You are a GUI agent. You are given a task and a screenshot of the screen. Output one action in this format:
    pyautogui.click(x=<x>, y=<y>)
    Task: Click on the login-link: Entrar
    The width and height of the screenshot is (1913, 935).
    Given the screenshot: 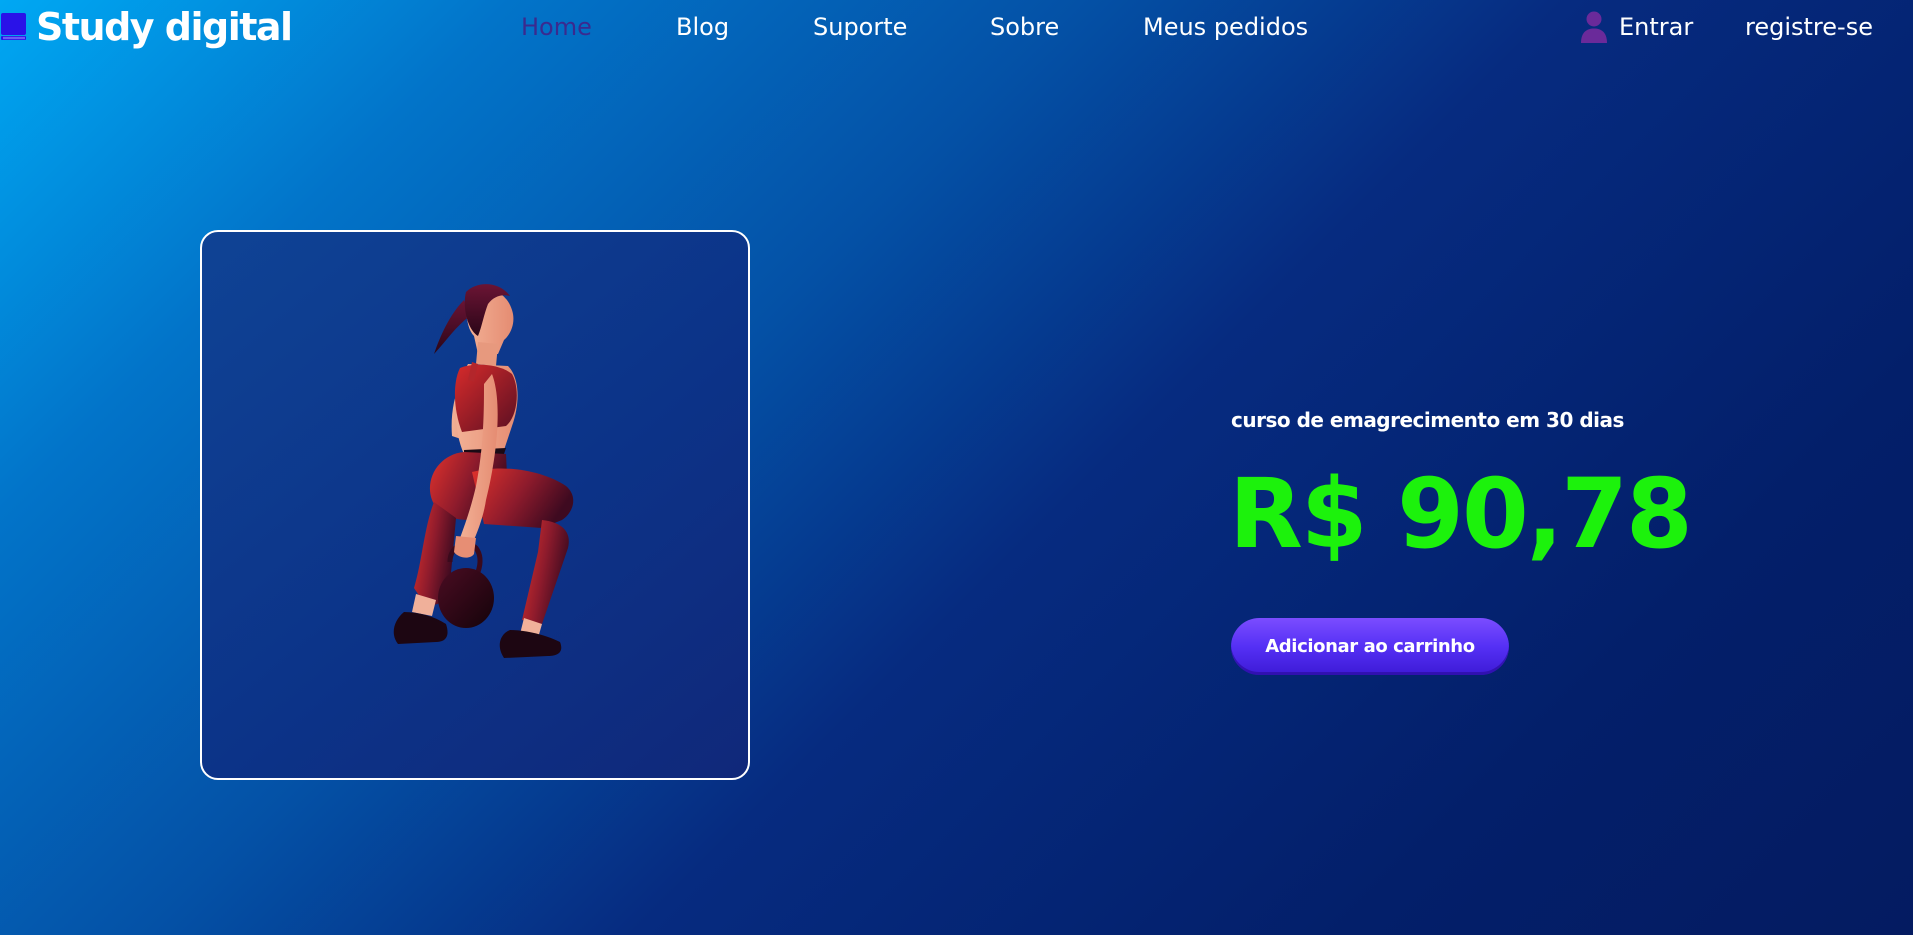 What is the action you would take?
    pyautogui.click(x=1635, y=27)
    